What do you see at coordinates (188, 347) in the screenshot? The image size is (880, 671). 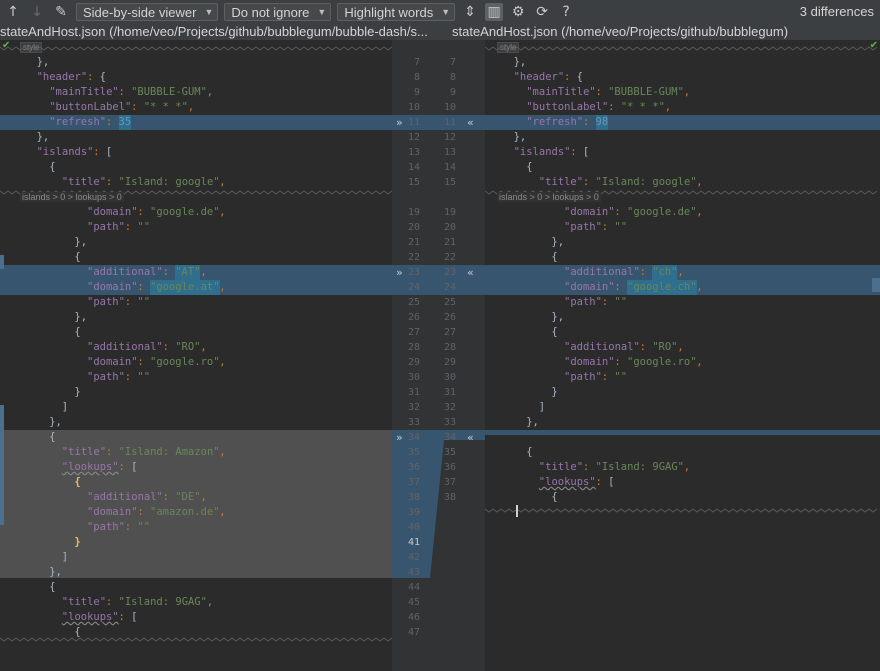 I see `code-token: "RO"` at bounding box center [188, 347].